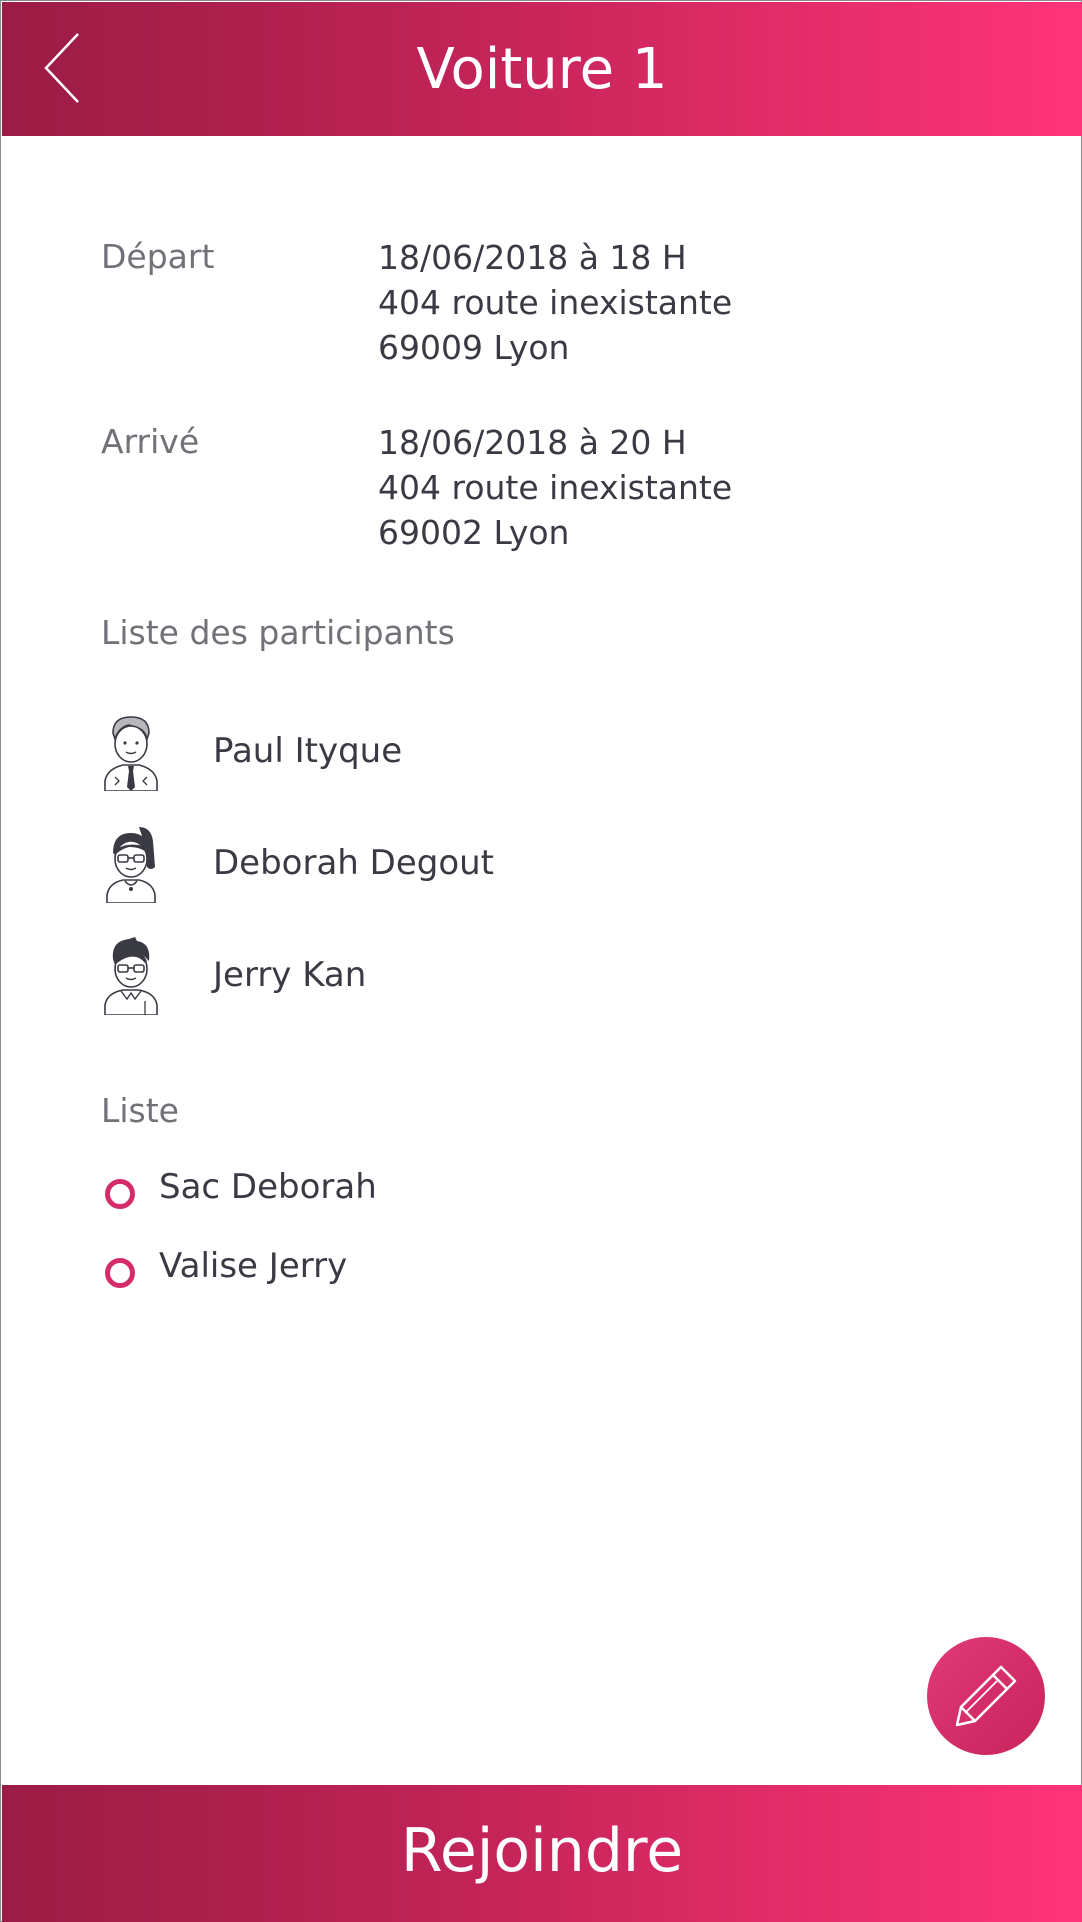  What do you see at coordinates (140, 1110) in the screenshot?
I see `luggage-list-title: Liste` at bounding box center [140, 1110].